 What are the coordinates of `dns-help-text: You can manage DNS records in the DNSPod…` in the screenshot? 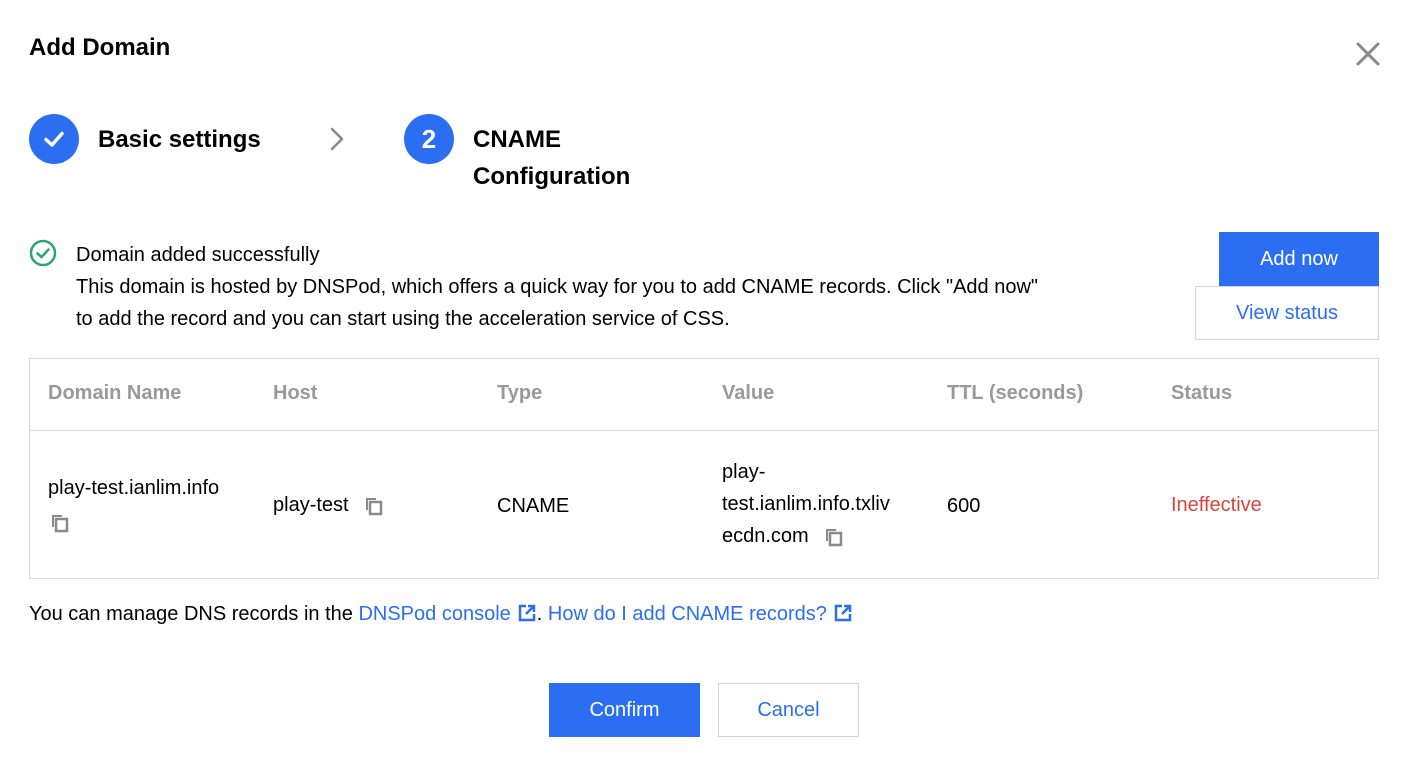 It's located at (441, 614).